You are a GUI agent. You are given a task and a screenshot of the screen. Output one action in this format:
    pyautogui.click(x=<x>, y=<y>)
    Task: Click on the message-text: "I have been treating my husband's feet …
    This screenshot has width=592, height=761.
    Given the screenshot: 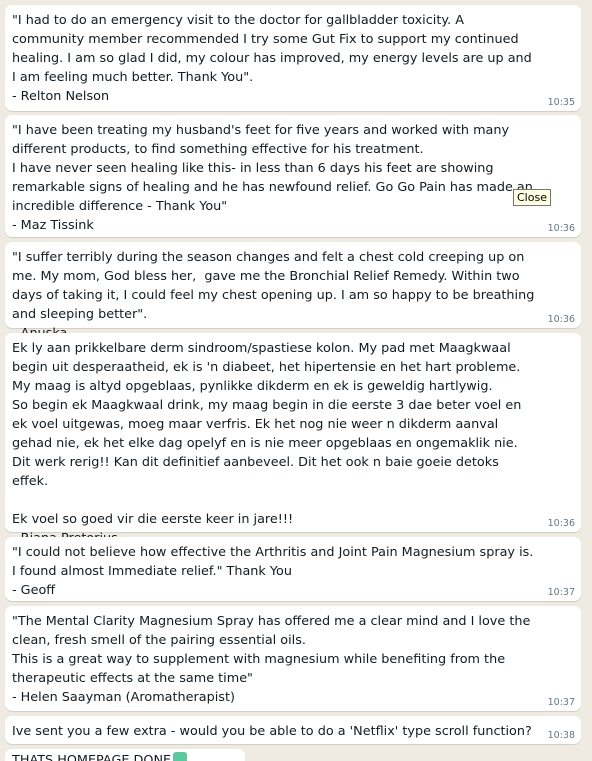 What is the action you would take?
    pyautogui.click(x=272, y=178)
    